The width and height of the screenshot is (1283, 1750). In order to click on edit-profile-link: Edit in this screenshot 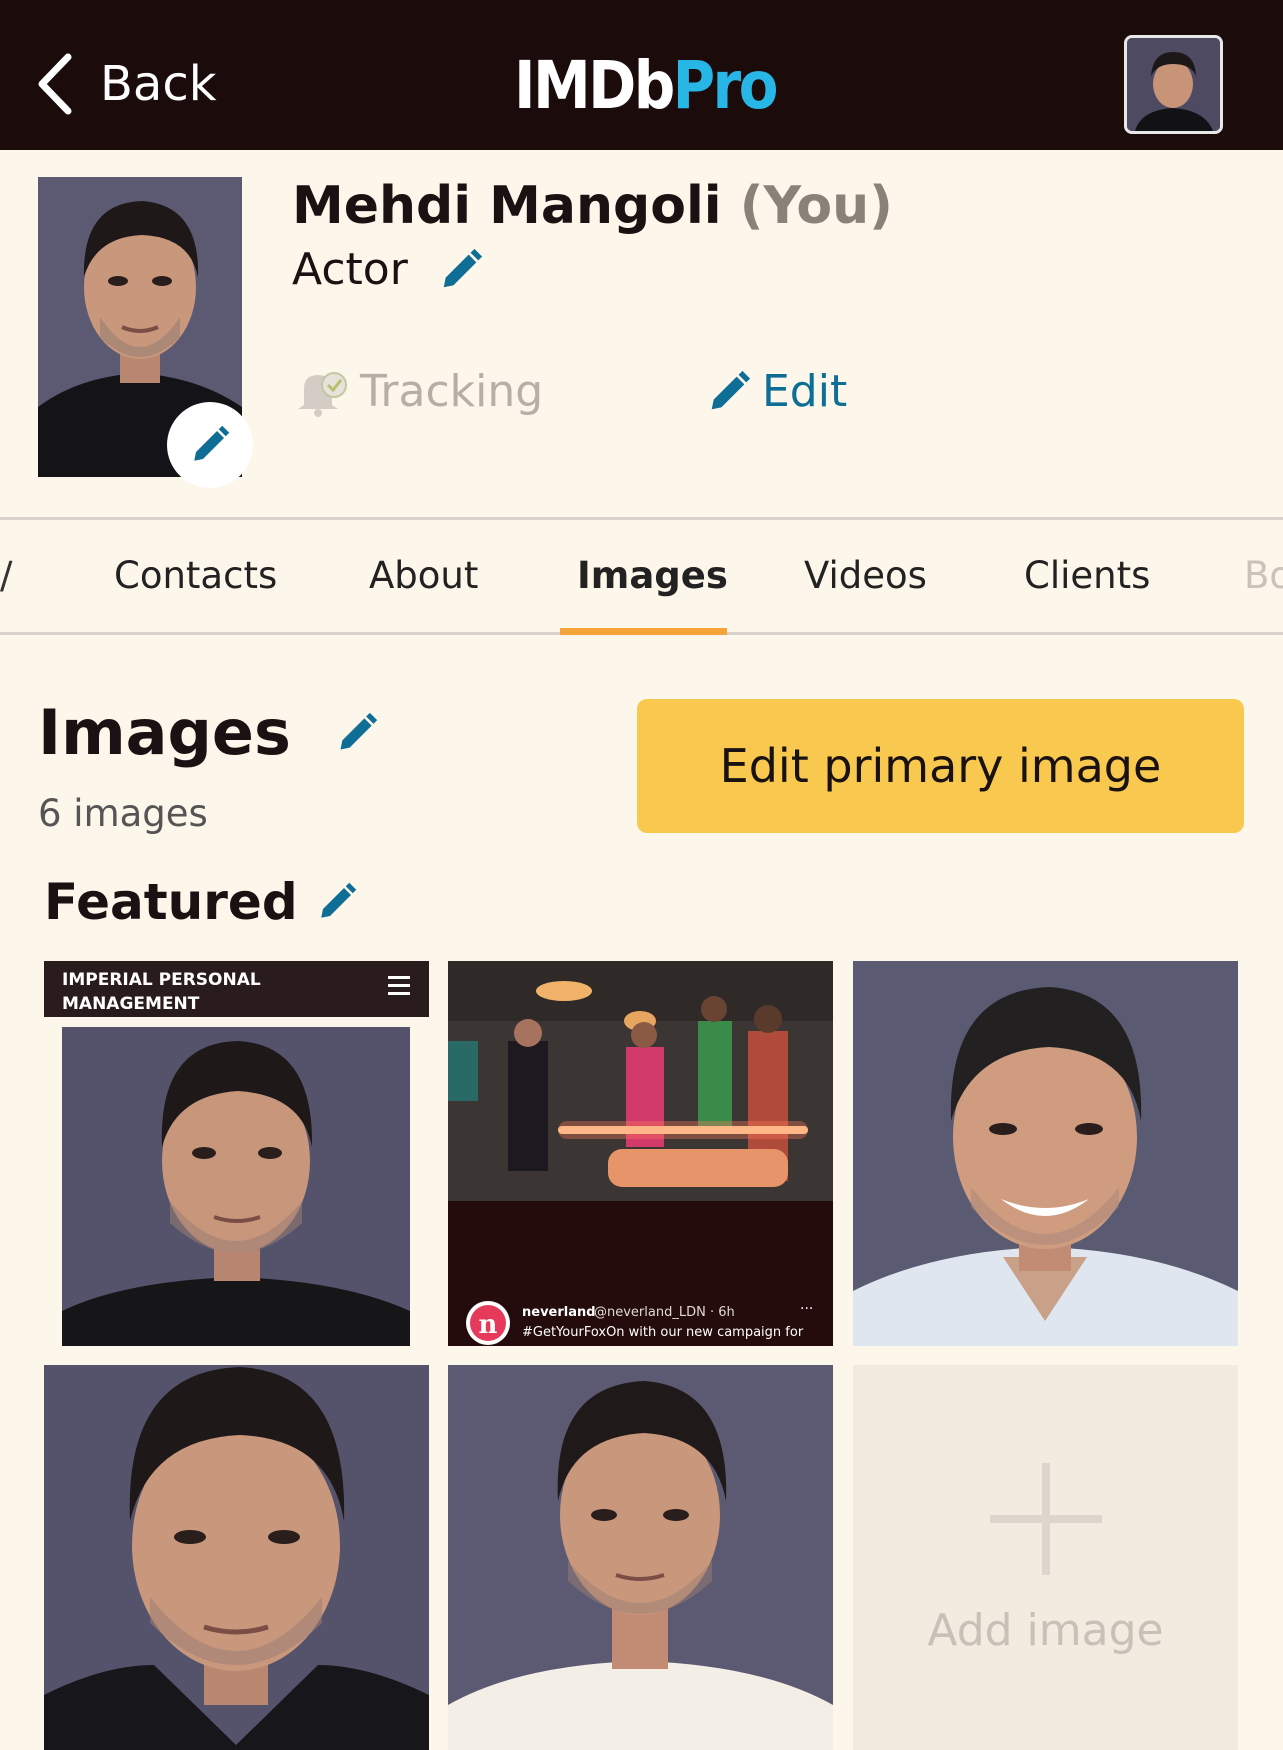, I will do `click(776, 391)`.